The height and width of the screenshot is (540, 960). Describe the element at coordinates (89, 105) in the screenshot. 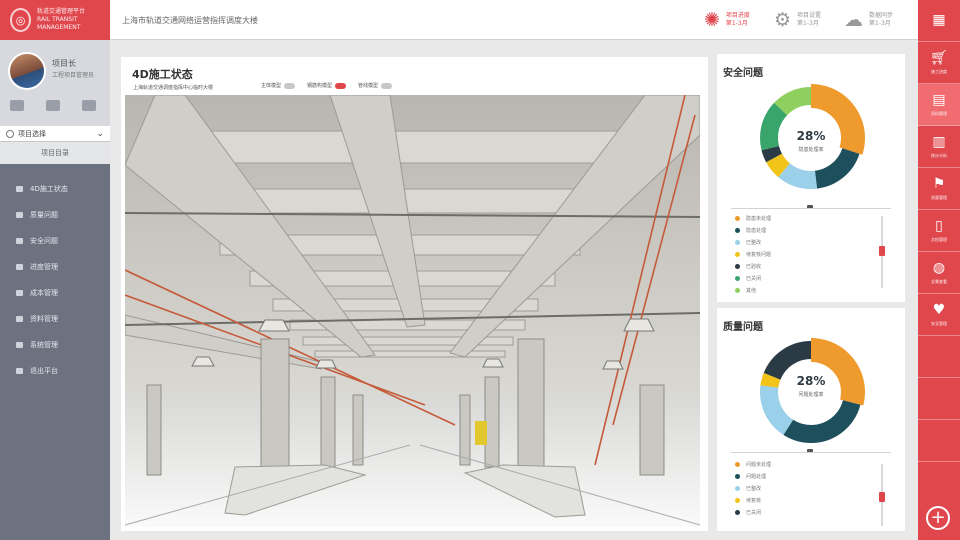

I see `settings-icon` at that location.